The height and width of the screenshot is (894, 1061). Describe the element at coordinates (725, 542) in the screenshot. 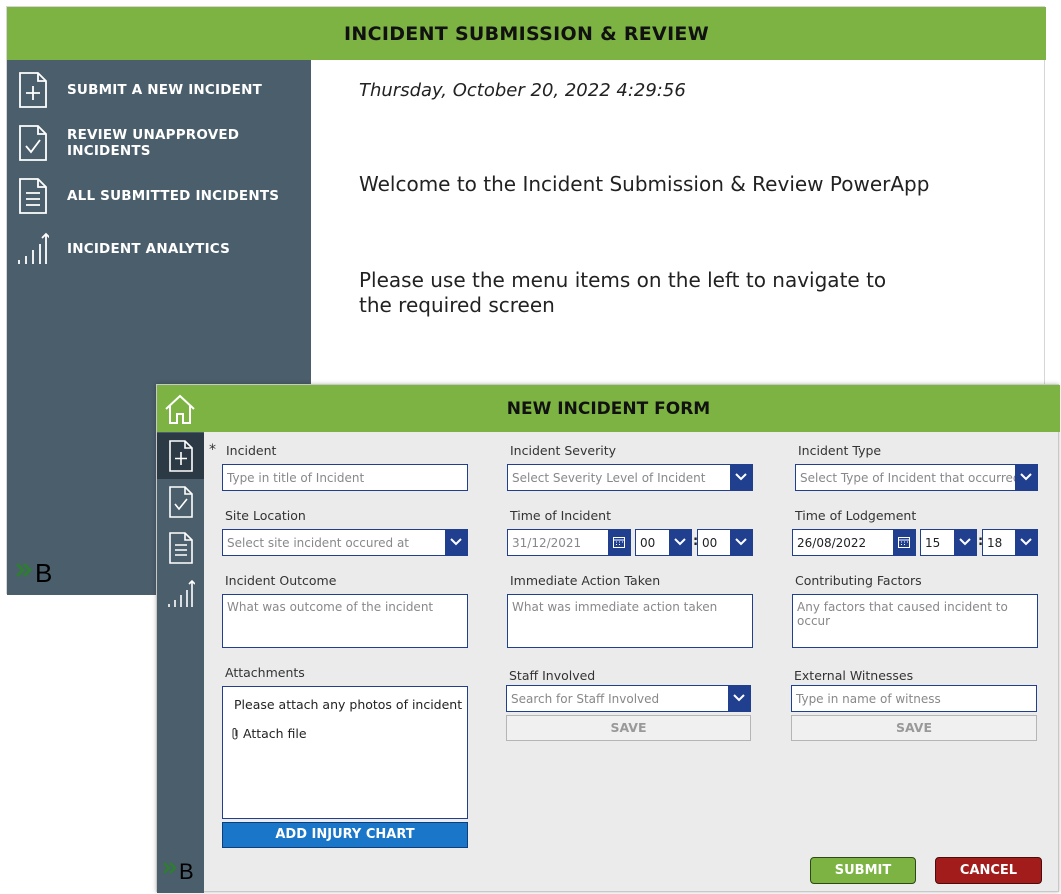

I see `incident-minute-dropdown: 00` at that location.